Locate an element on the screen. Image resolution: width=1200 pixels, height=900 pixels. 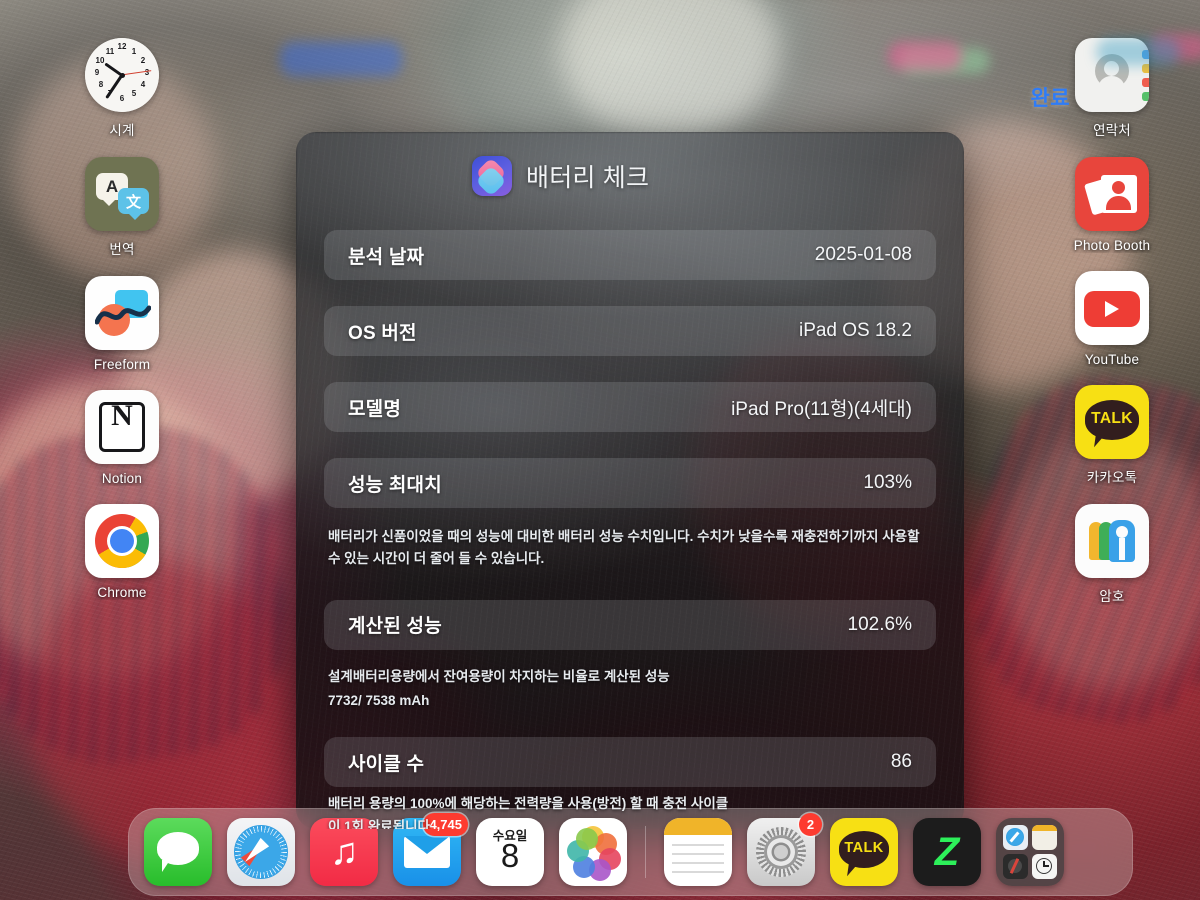
app-label: YouTube is located at coordinates (1112, 359).